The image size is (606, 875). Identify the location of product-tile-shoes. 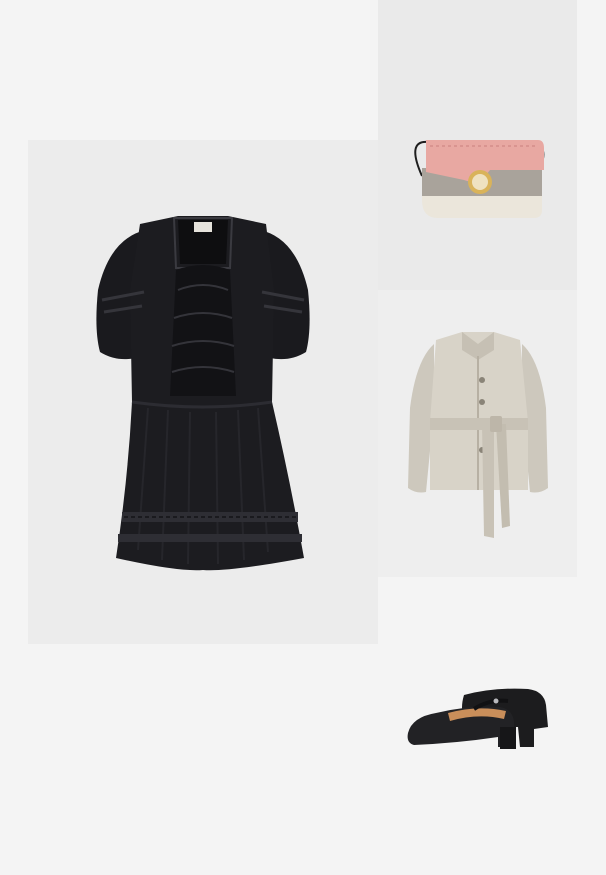
(477, 726).